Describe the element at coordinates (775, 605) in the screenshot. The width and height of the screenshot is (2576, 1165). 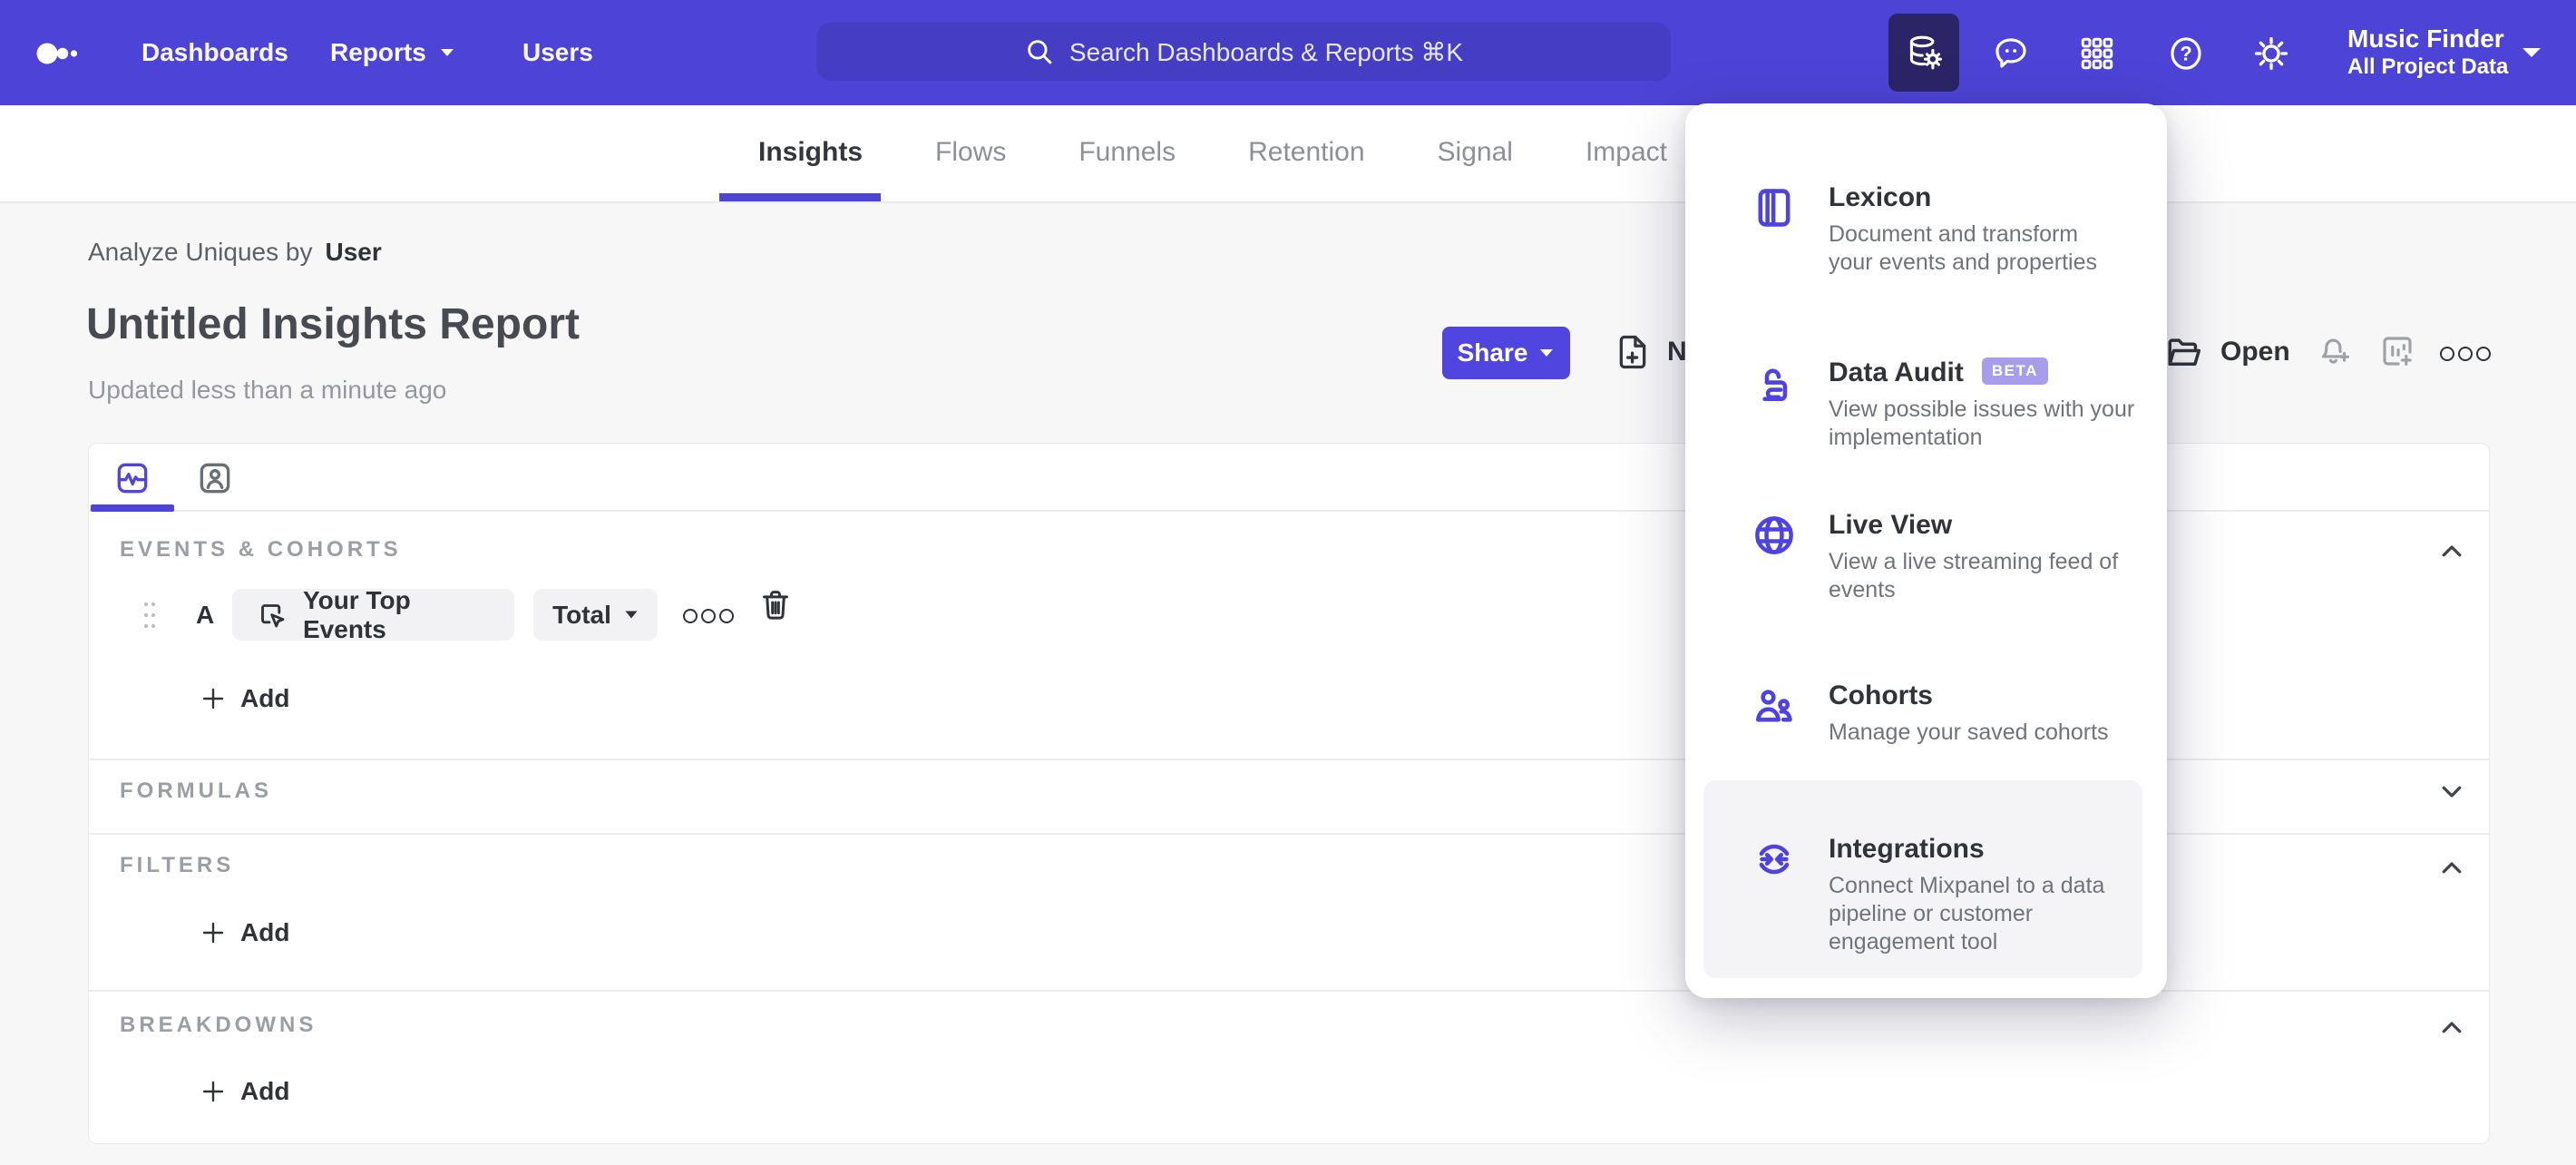
I see `delete-event-trash-icon` at that location.